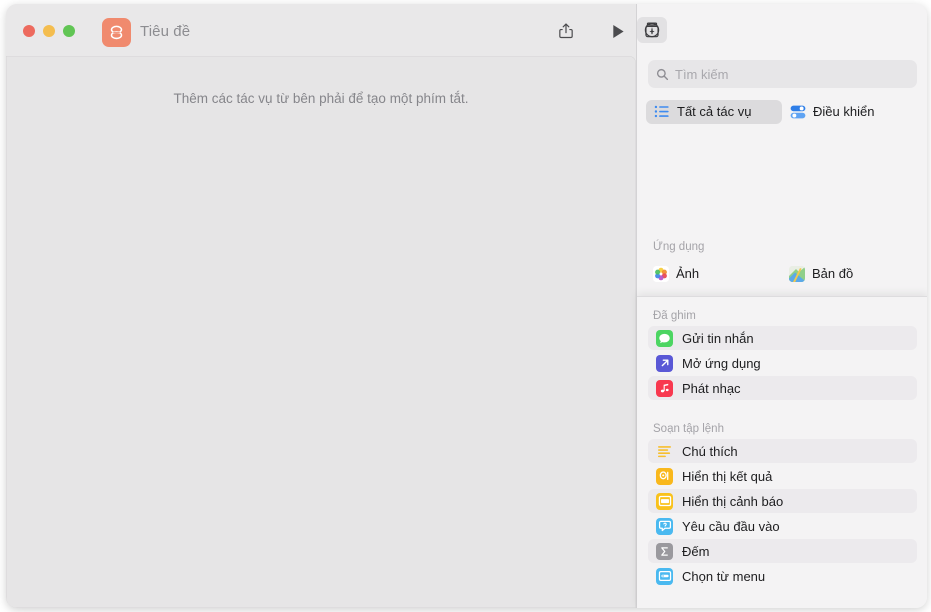 This screenshot has width=931, height=612. Describe the element at coordinates (782, 74) in the screenshot. I see `search-input: Tìm kiếm` at that location.